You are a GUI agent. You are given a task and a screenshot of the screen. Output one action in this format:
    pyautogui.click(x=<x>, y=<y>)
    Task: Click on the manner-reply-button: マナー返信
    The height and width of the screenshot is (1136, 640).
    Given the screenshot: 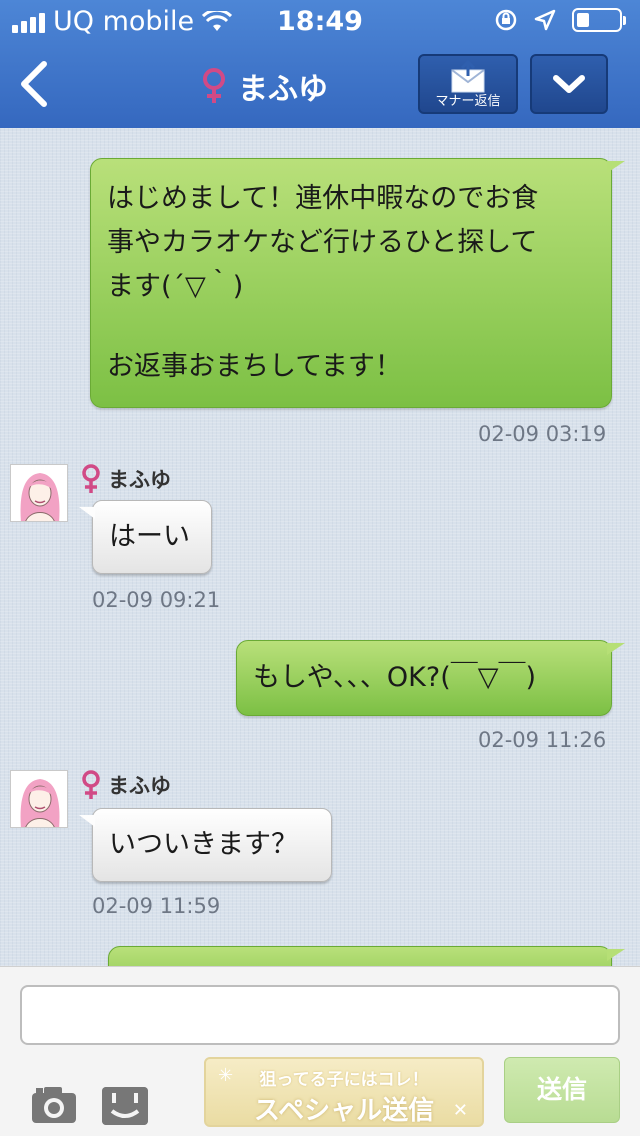 What is the action you would take?
    pyautogui.click(x=468, y=84)
    